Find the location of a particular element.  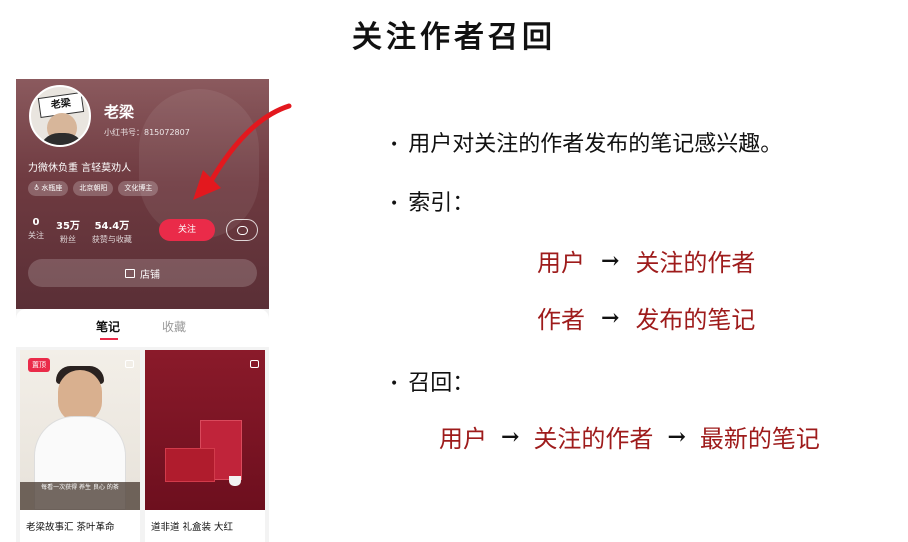

stat-followers: 35万 粉丝 is located at coordinates (68, 231).